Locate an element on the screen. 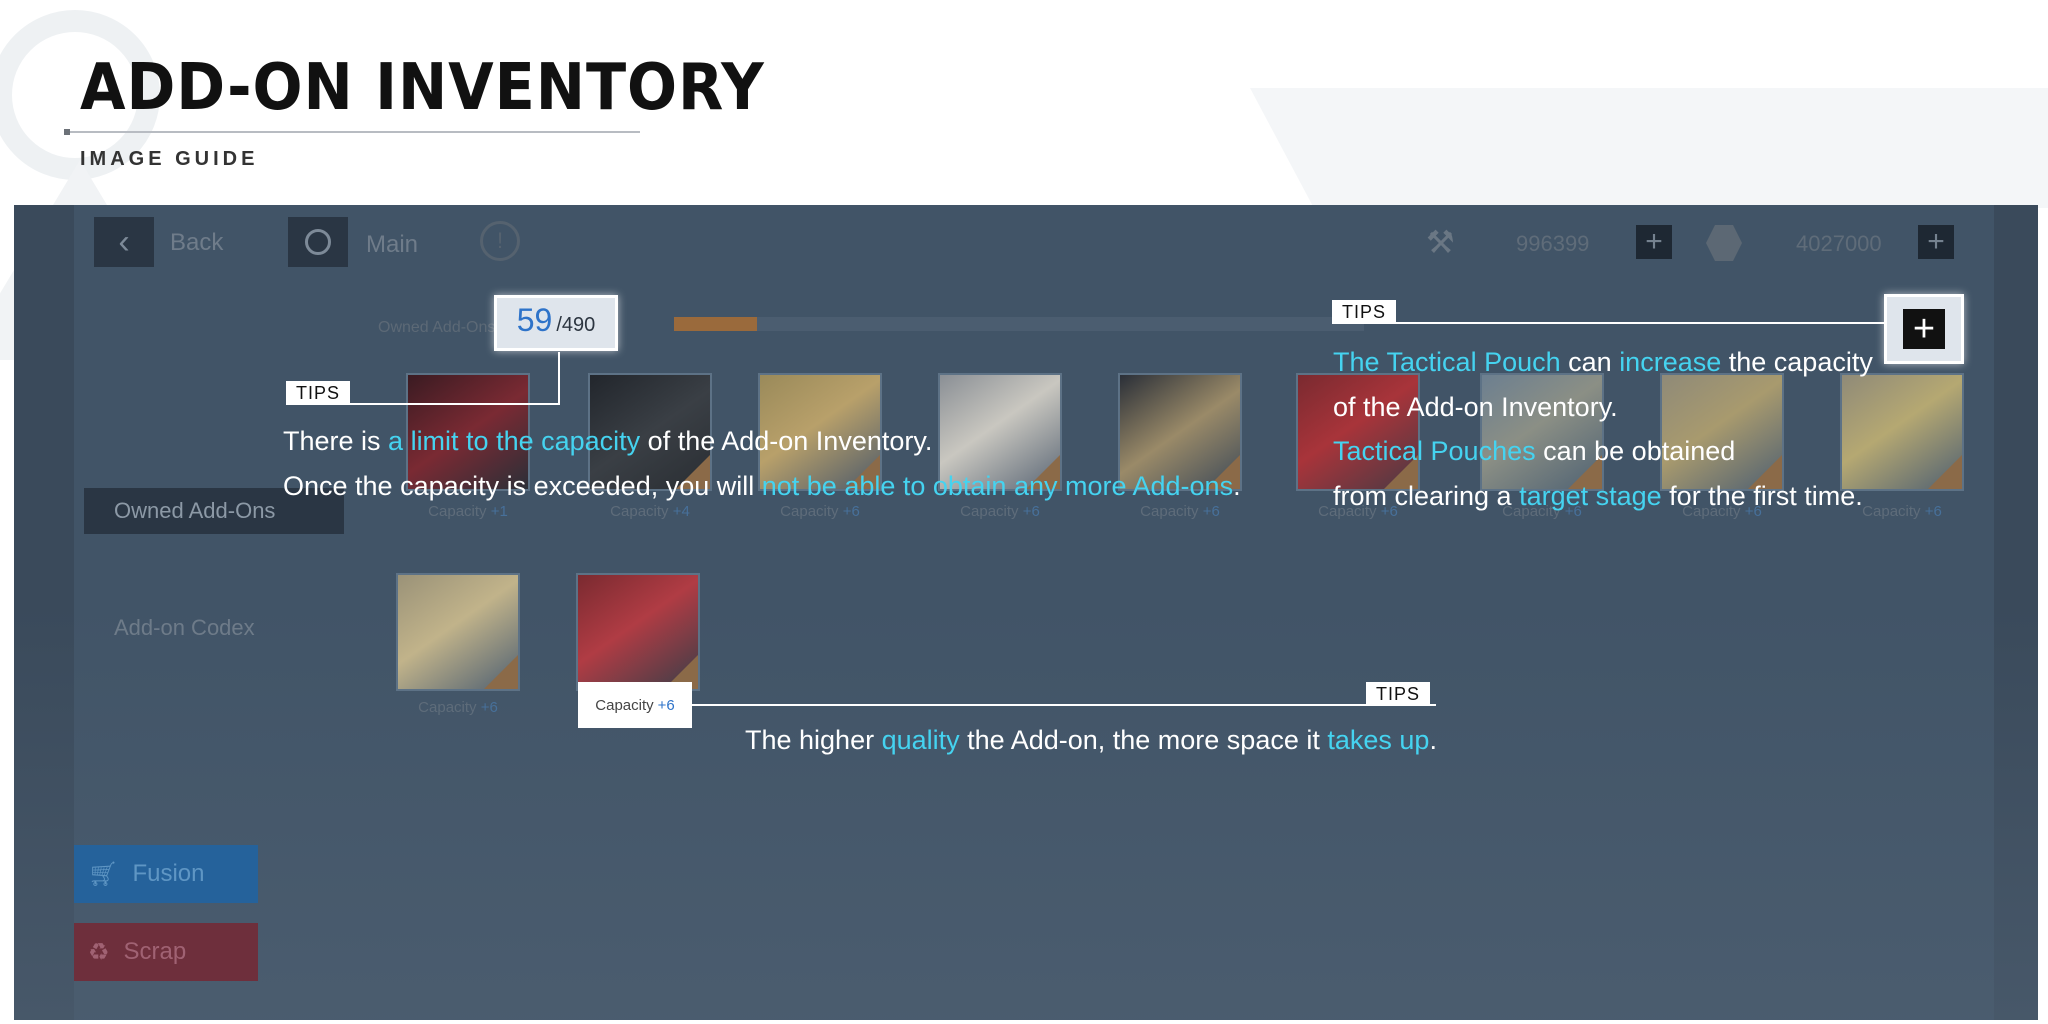 The image size is (2048, 1024). tip2-tag: TIPS is located at coordinates (1364, 312).